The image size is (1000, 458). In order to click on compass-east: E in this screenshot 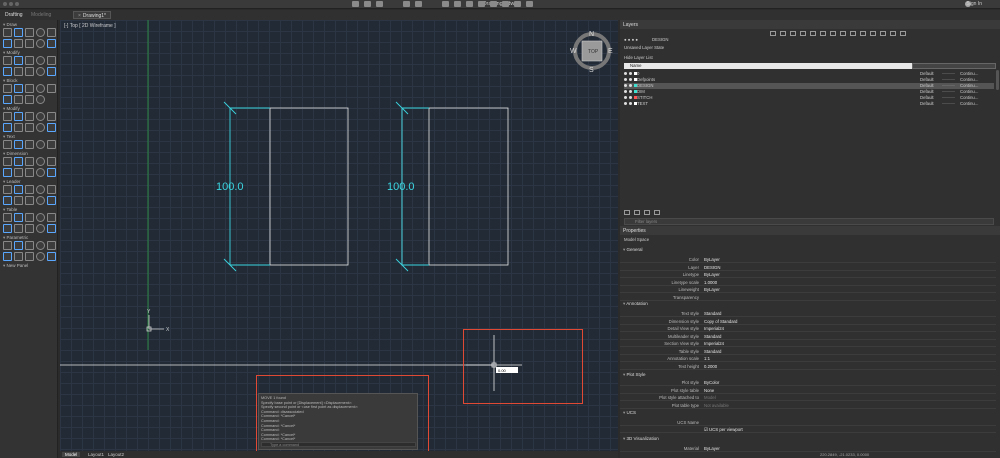, I will do `click(610, 51)`.